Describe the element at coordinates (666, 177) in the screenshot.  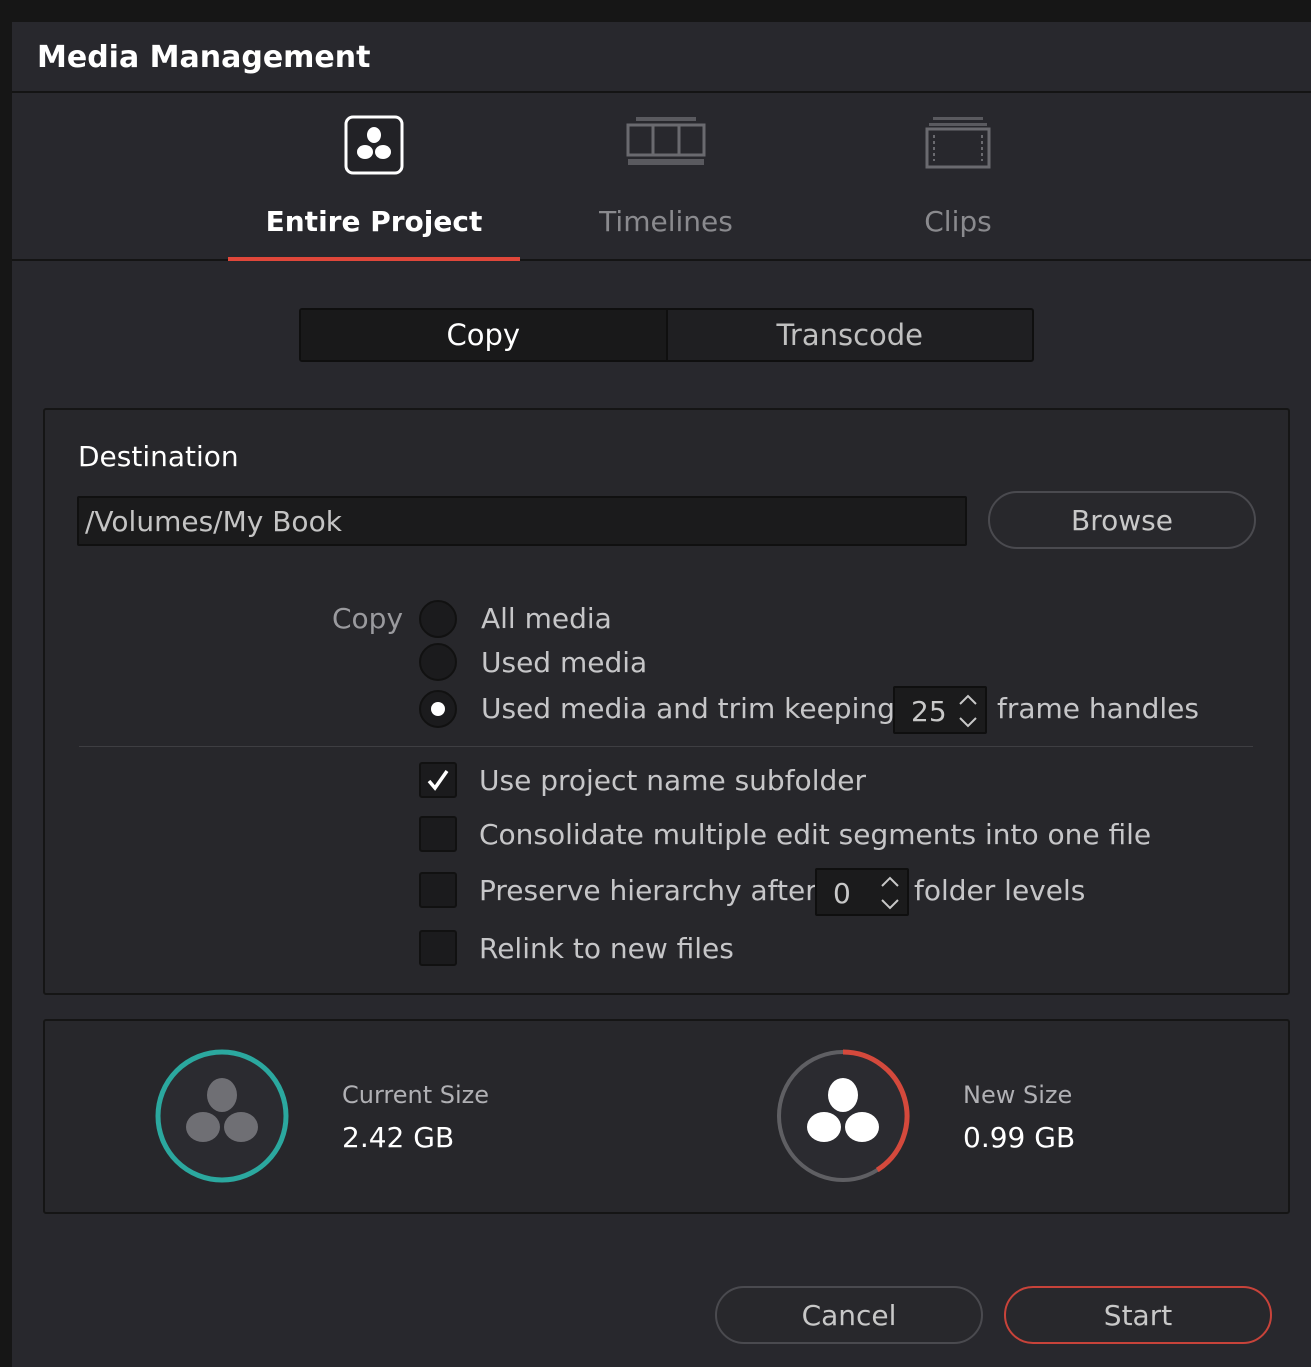
I see `tab-timelines: Timelines` at that location.